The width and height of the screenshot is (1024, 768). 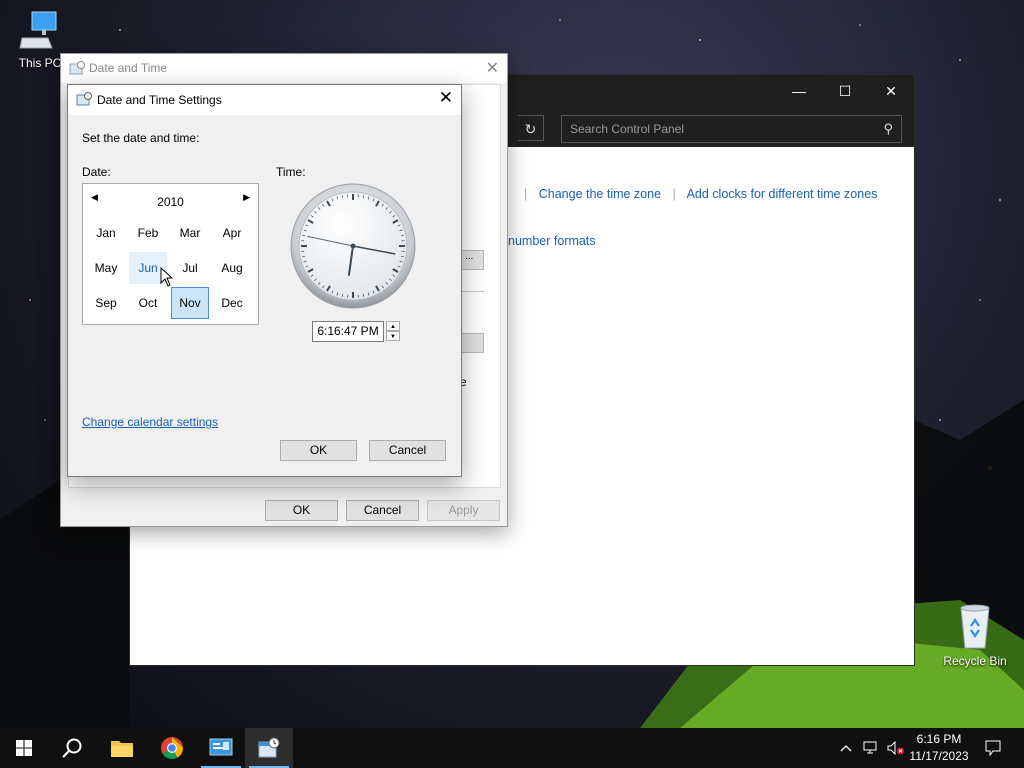 I want to click on spin-up-icon: ▲, so click(x=393, y=326).